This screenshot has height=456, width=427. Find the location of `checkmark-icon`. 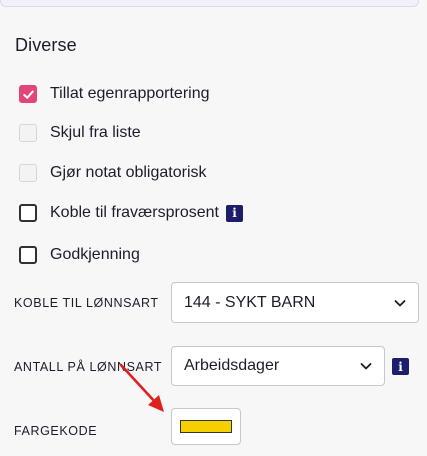

checkmark-icon is located at coordinates (28, 94).